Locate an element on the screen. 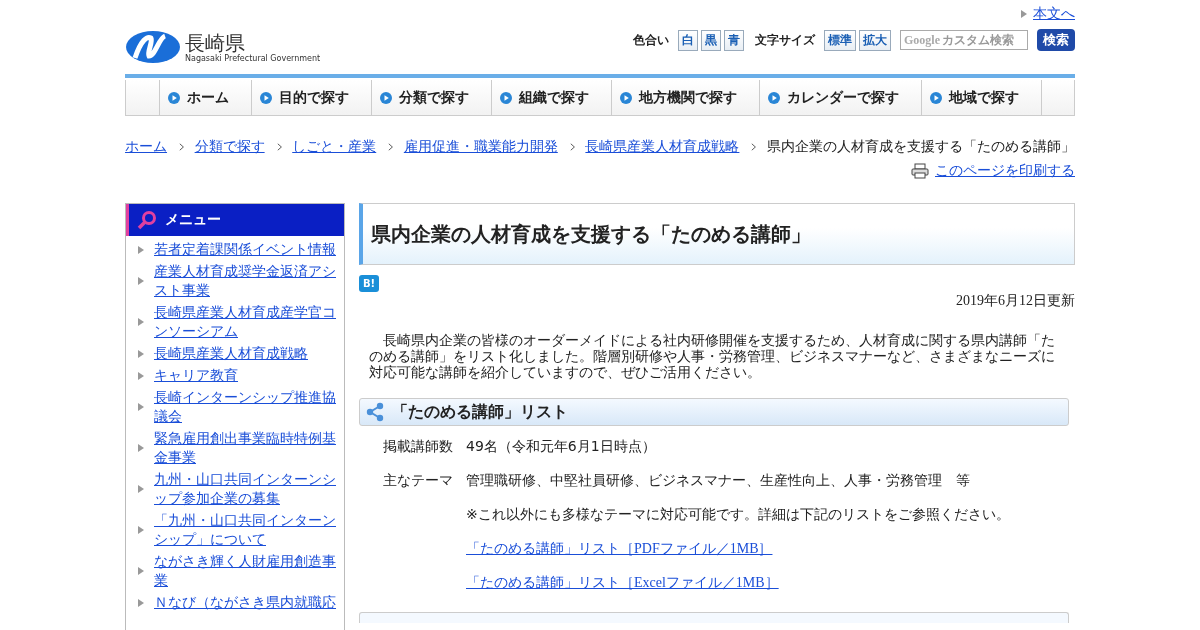  logo-subtitle: Nagasaki Prefectural Government is located at coordinates (253, 58).